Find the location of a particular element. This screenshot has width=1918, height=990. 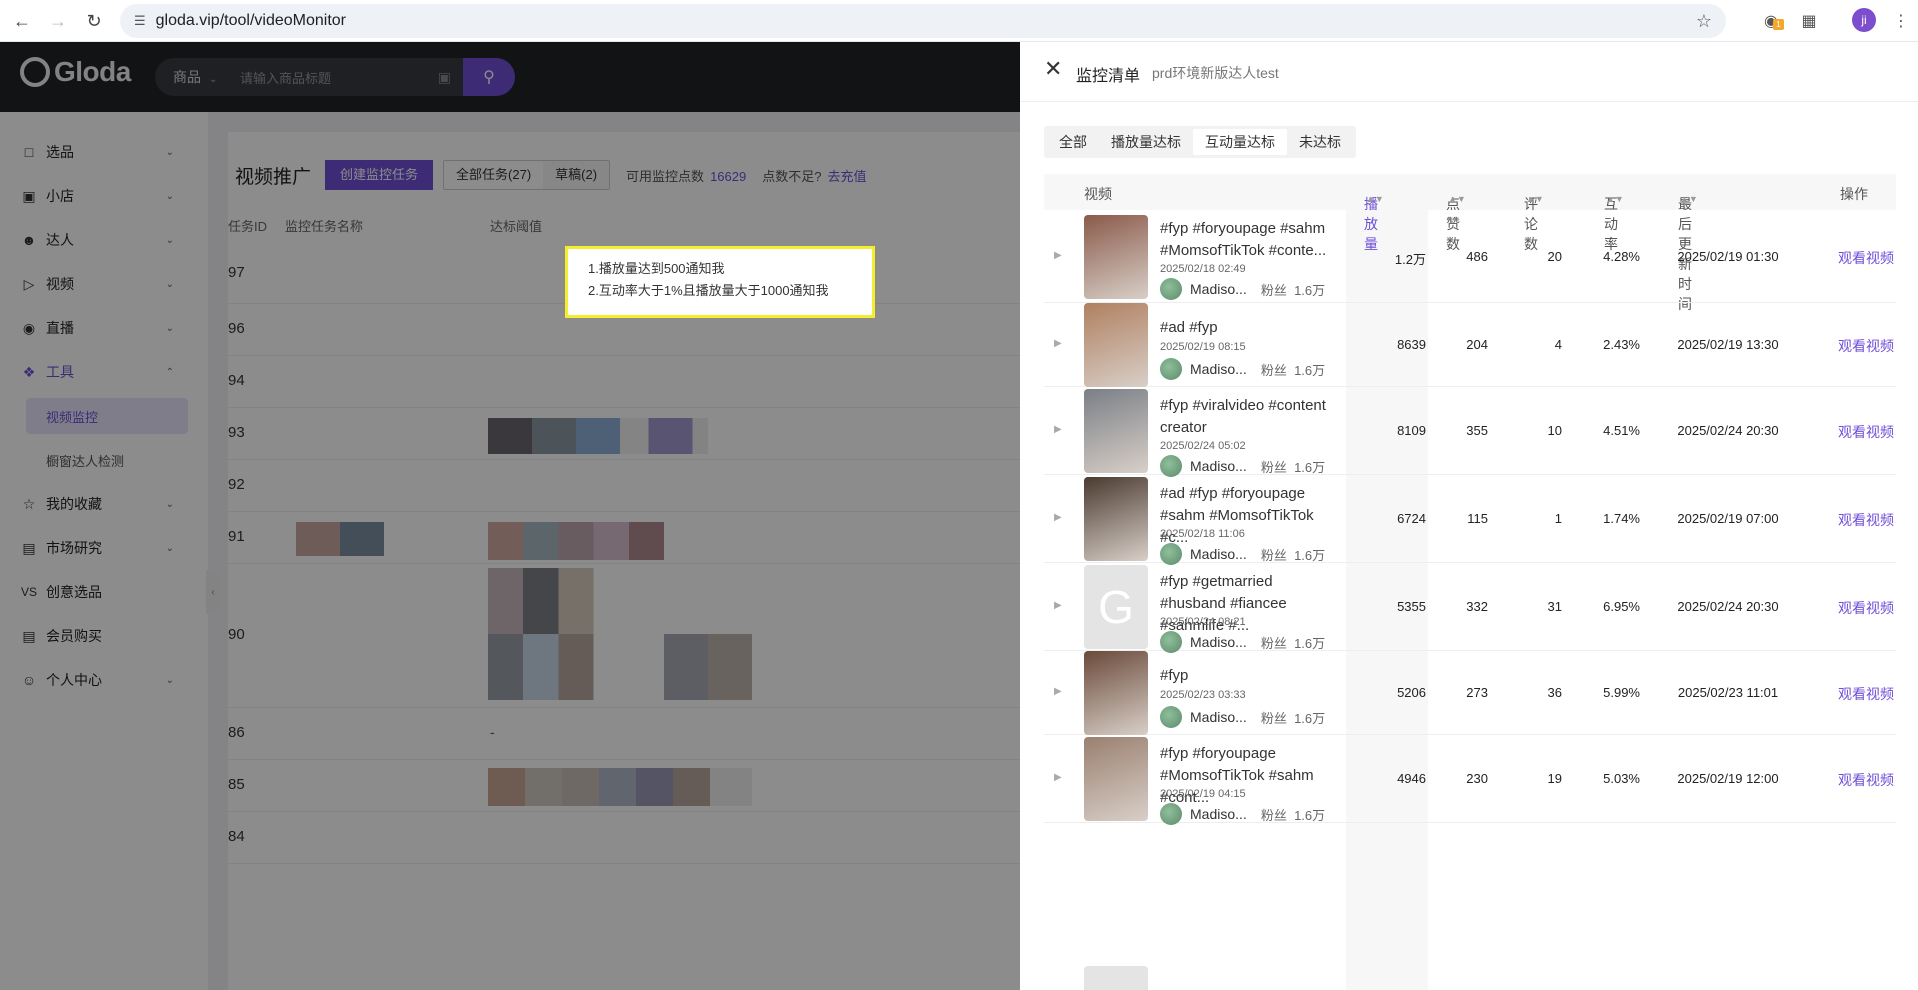

tab-all: 全部 is located at coordinates (1073, 142).